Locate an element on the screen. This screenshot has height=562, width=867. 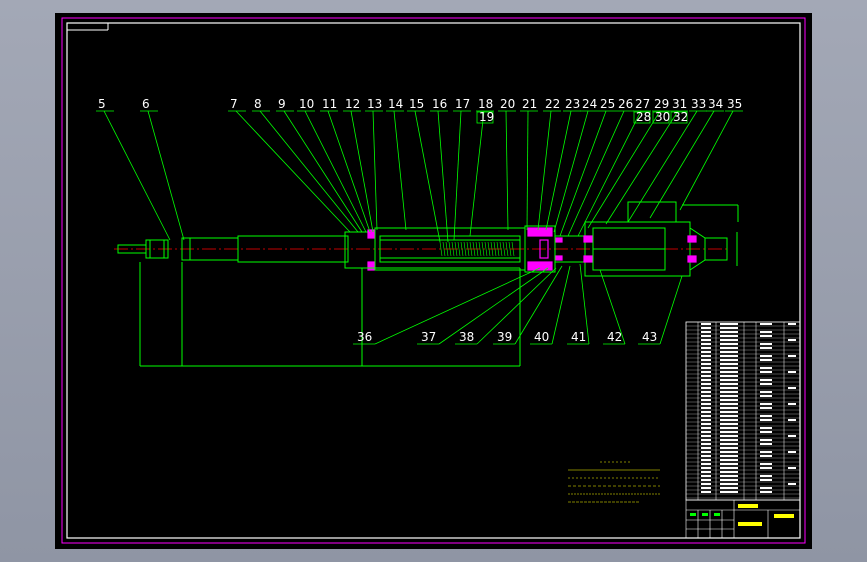
part-label: 8 is located at coordinates (258, 104).